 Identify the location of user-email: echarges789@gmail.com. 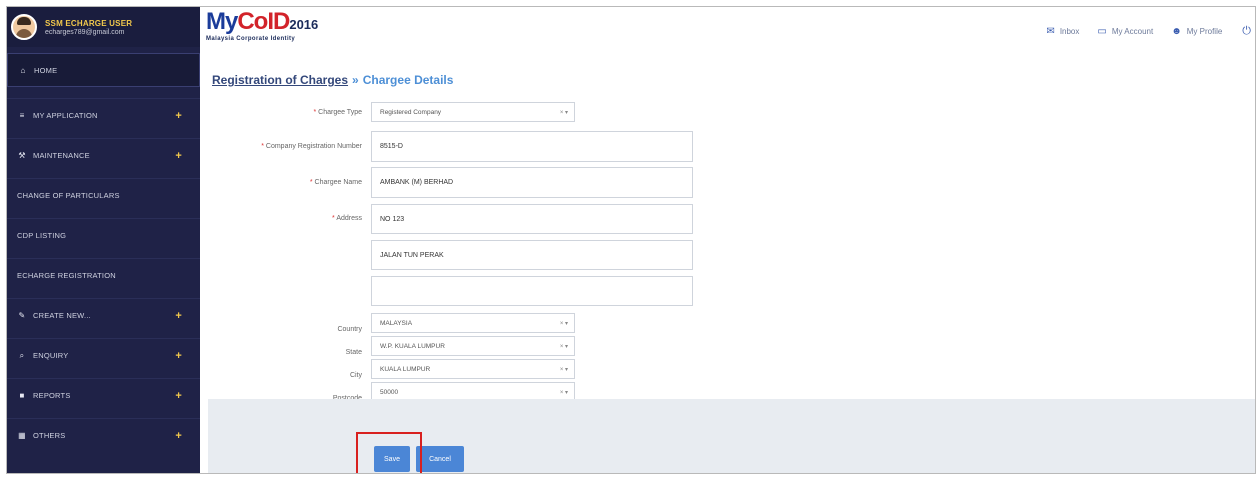
(85, 32).